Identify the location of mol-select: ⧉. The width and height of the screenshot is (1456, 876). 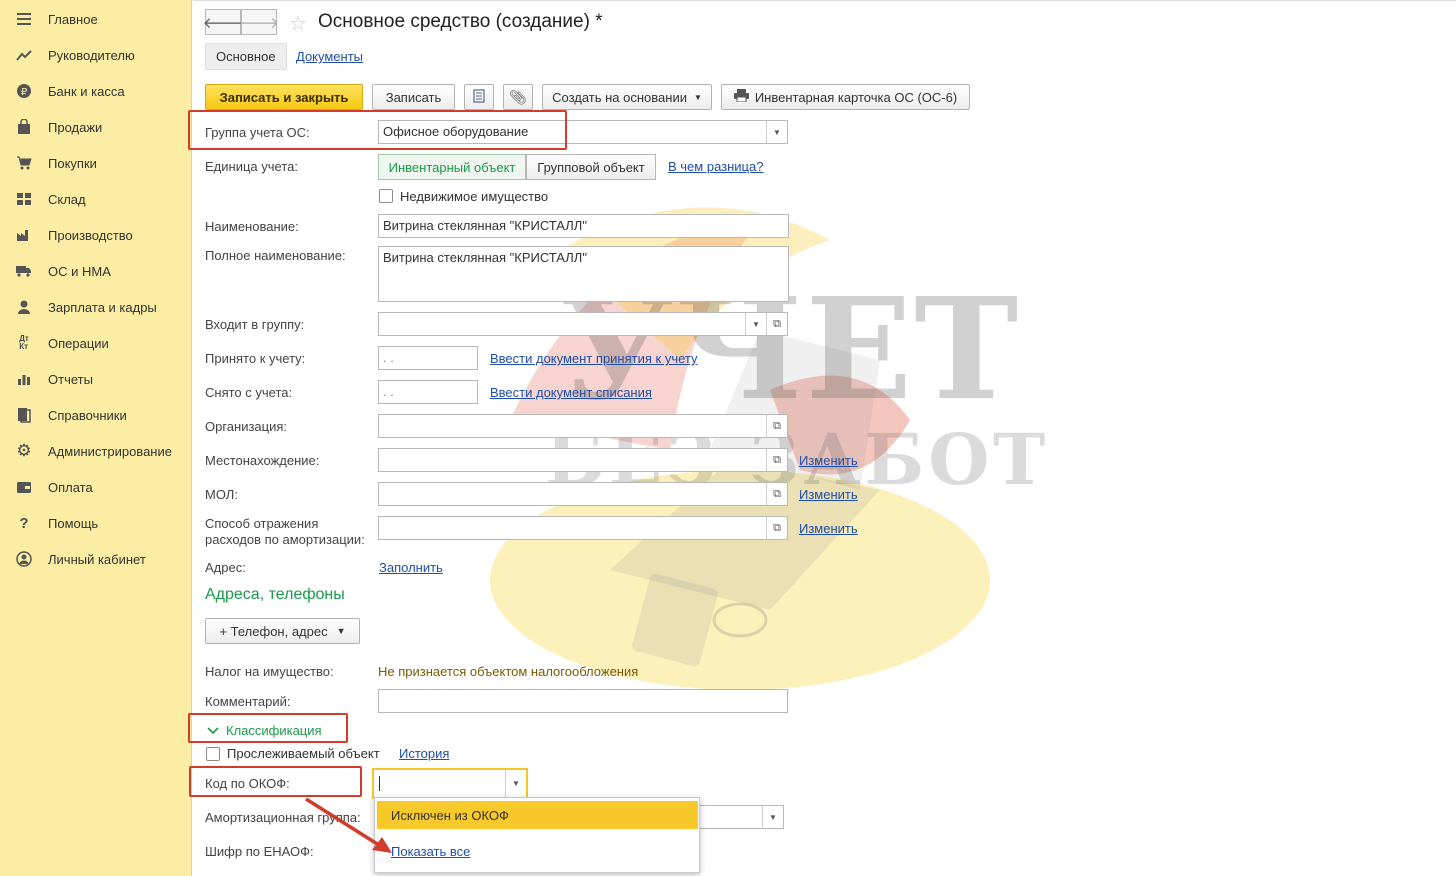
(583, 494).